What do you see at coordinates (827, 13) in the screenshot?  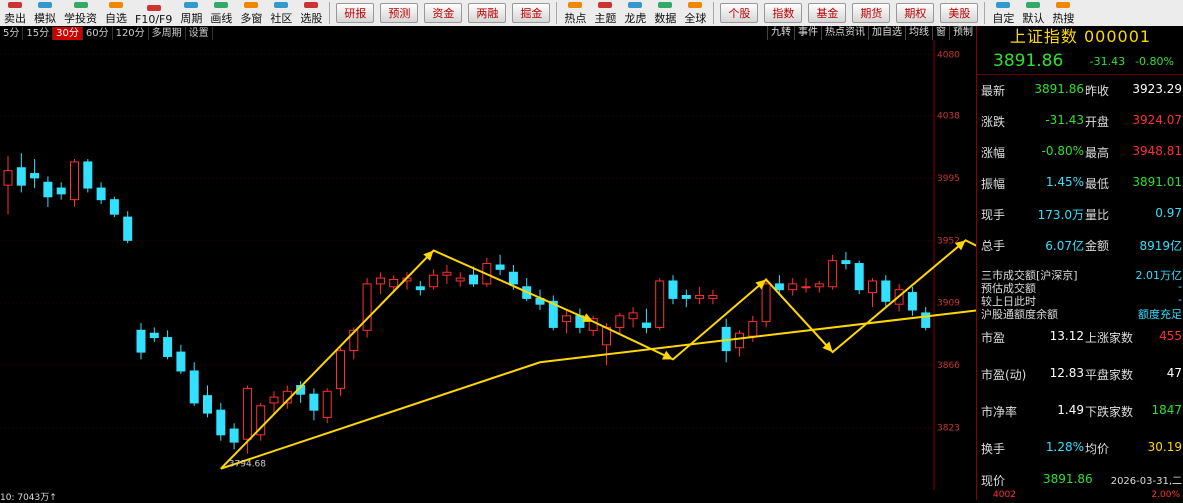 I see `market-button-2: 基金` at bounding box center [827, 13].